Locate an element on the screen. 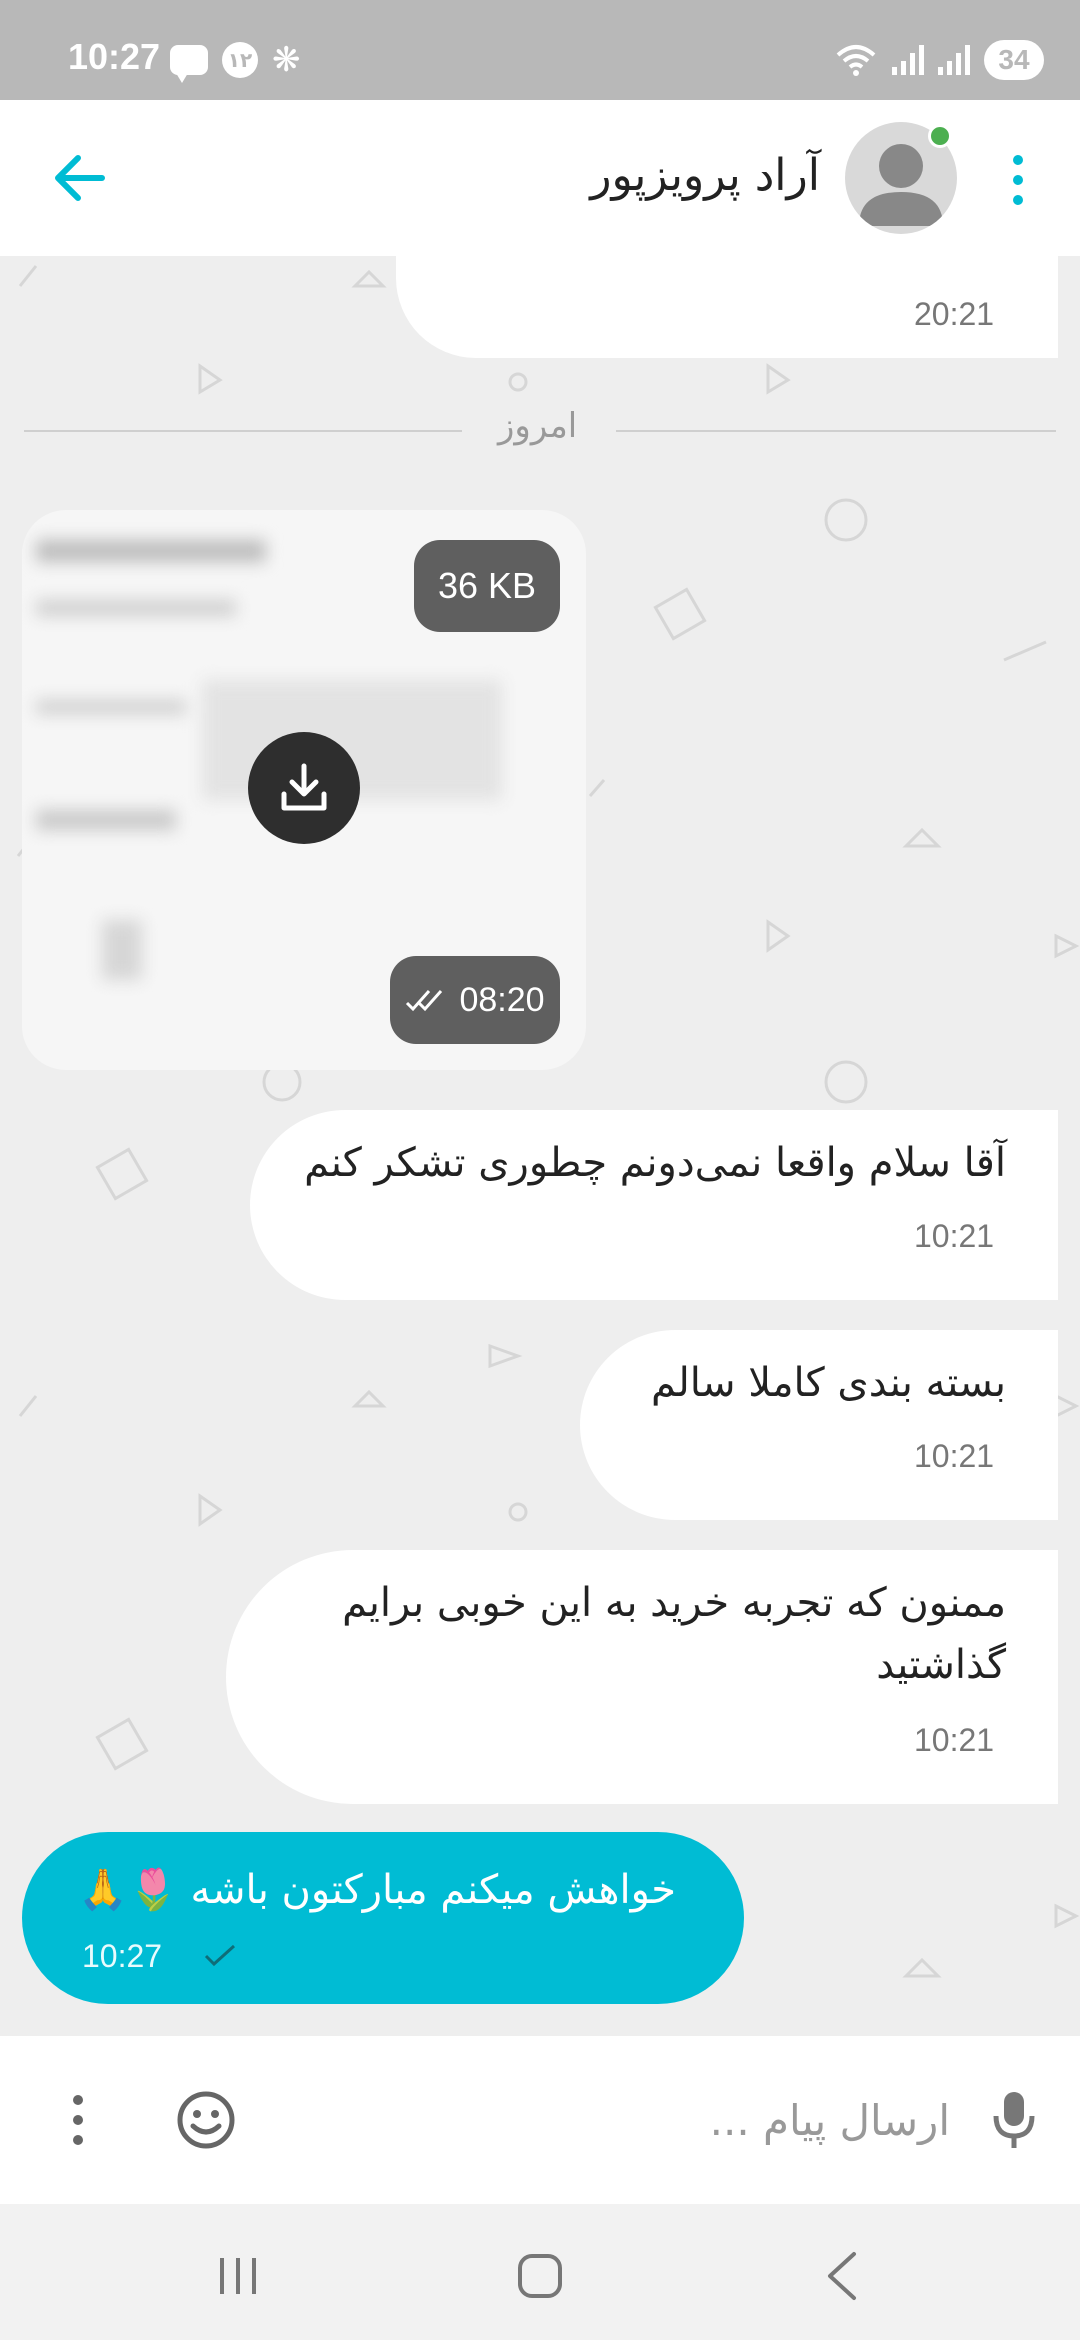 Image resolution: width=1080 pixels, height=2340 pixels. notification-count-badge: ۱۲ is located at coordinates (240, 60).